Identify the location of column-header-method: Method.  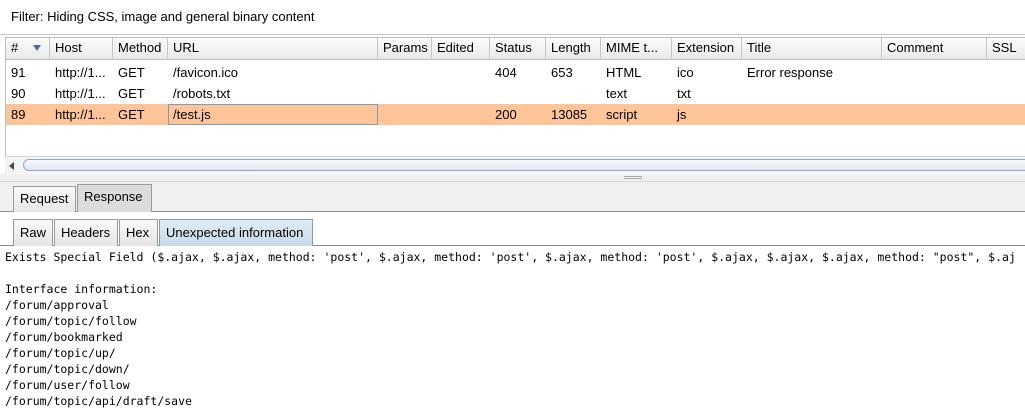
(140, 49).